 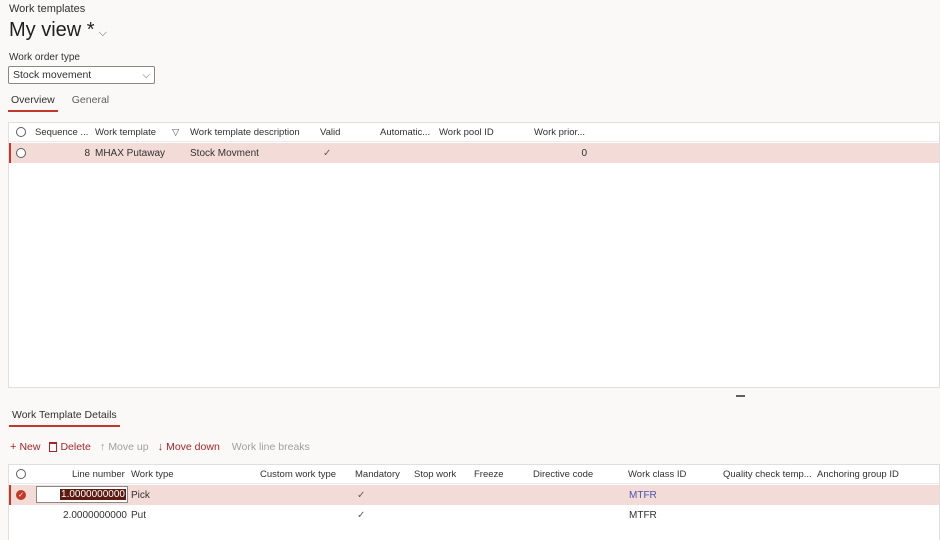 I want to click on delete-label: Delete, so click(x=75, y=447).